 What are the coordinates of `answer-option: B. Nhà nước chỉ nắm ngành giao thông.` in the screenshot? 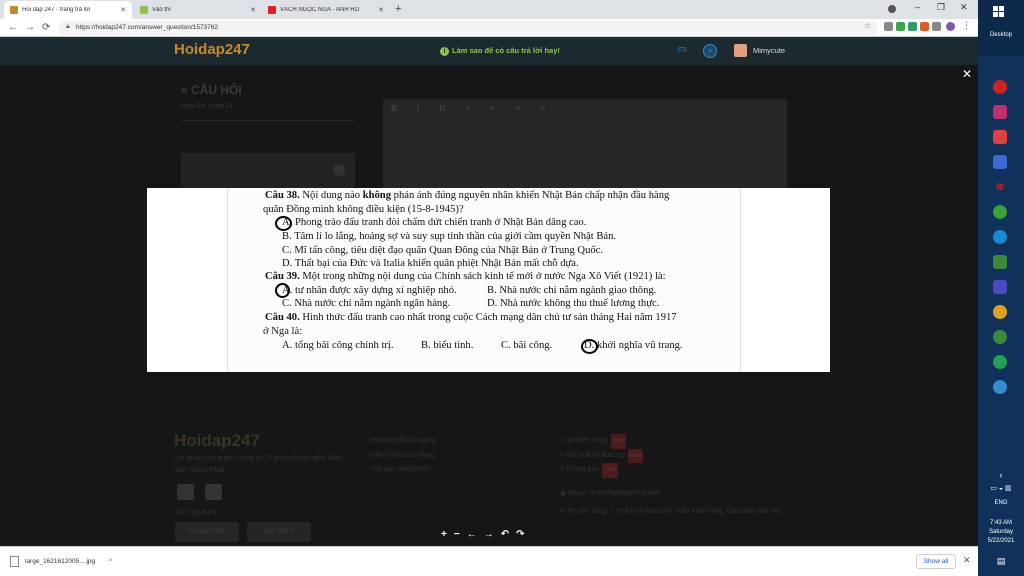 It's located at (572, 290).